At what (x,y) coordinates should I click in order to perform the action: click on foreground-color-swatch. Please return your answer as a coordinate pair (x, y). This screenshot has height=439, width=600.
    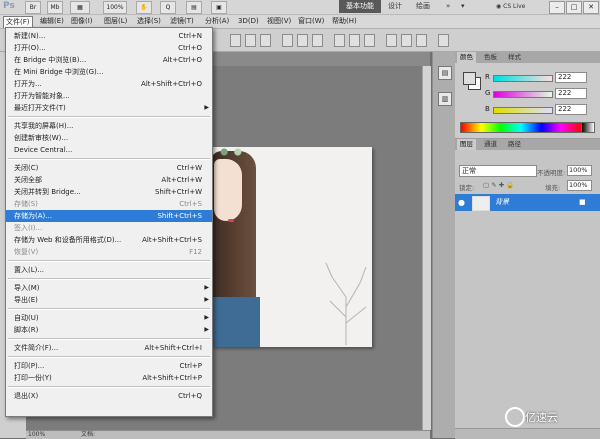
    Looking at the image, I should click on (469, 78).